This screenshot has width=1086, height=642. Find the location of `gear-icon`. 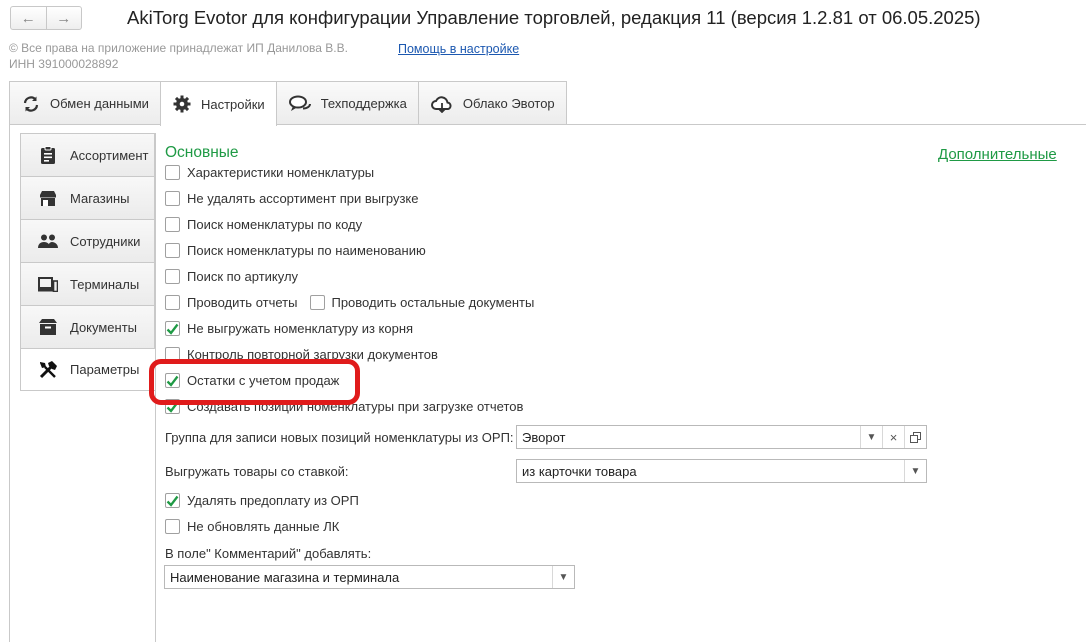

gear-icon is located at coordinates (182, 104).